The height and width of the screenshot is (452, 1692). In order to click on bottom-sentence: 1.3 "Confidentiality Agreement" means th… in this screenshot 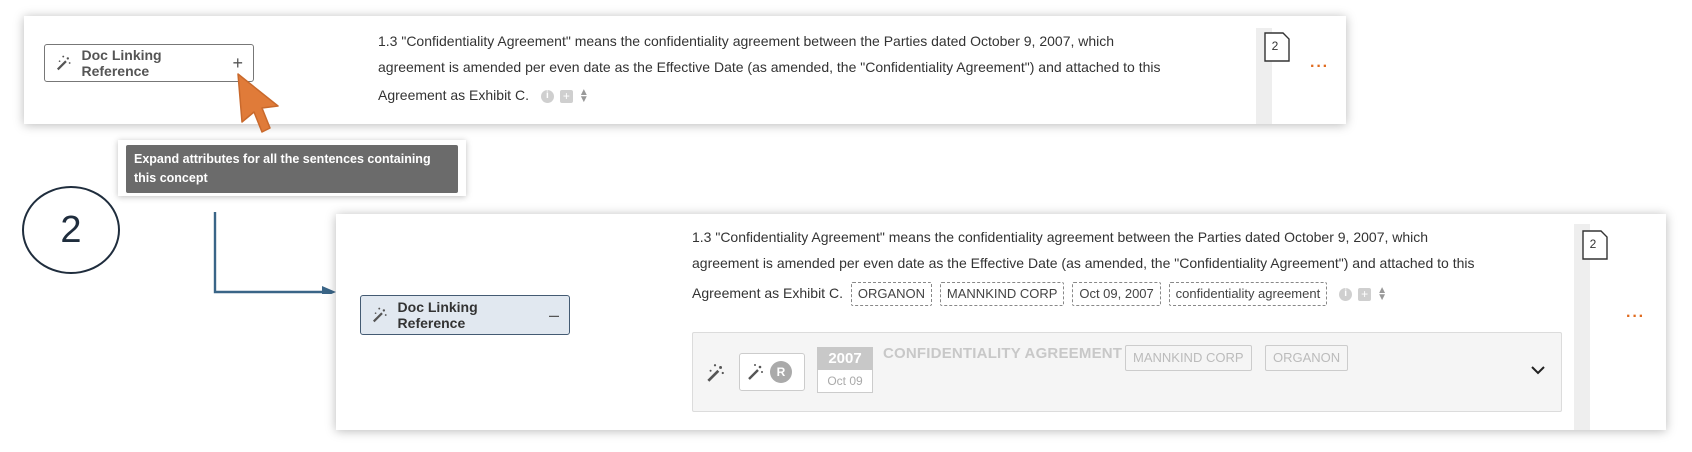, I will do `click(1083, 267)`.